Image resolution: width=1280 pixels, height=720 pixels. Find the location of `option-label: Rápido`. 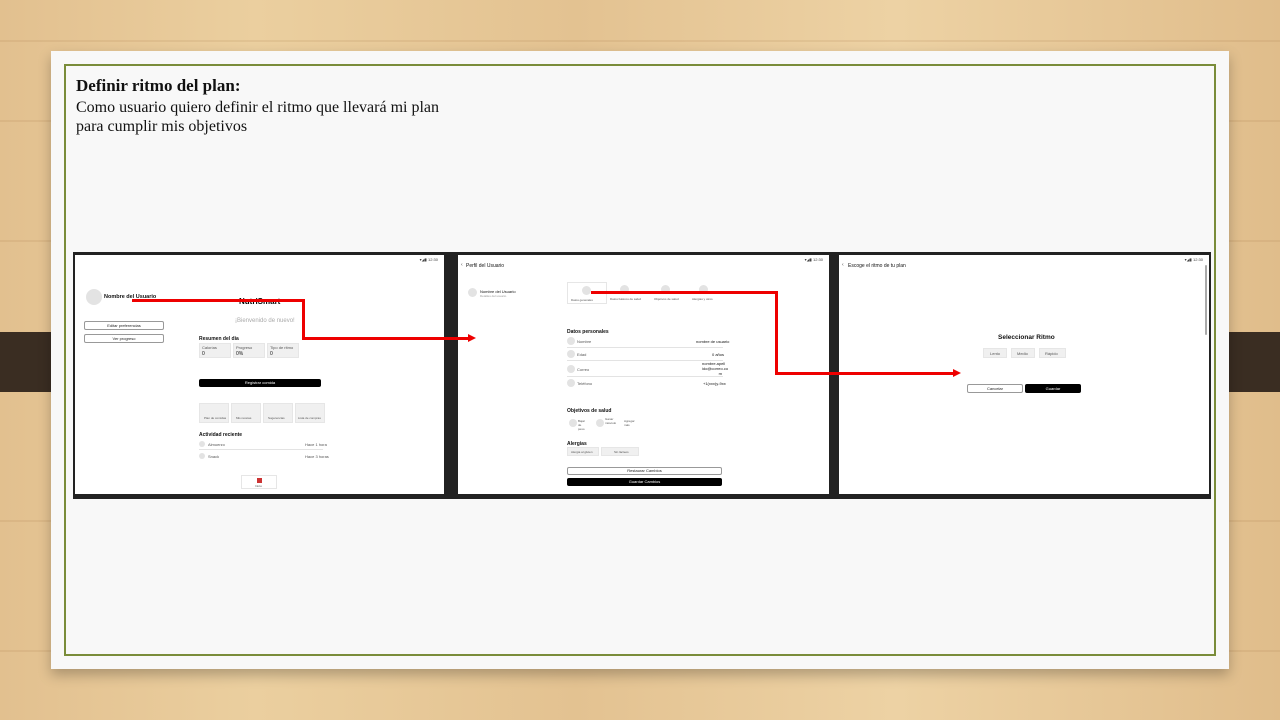

option-label: Rápido is located at coordinates (1051, 353).